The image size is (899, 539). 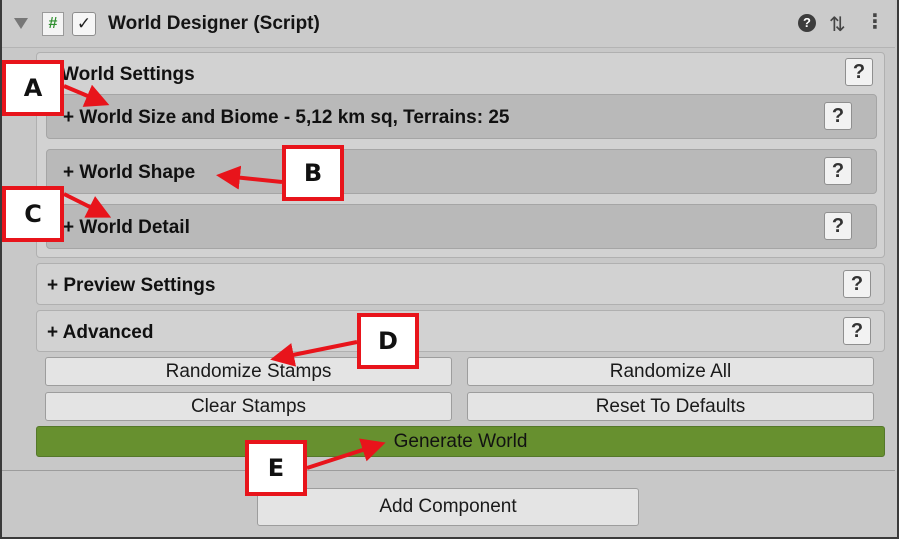 I want to click on foldout-arrow-icon, so click(x=21, y=23).